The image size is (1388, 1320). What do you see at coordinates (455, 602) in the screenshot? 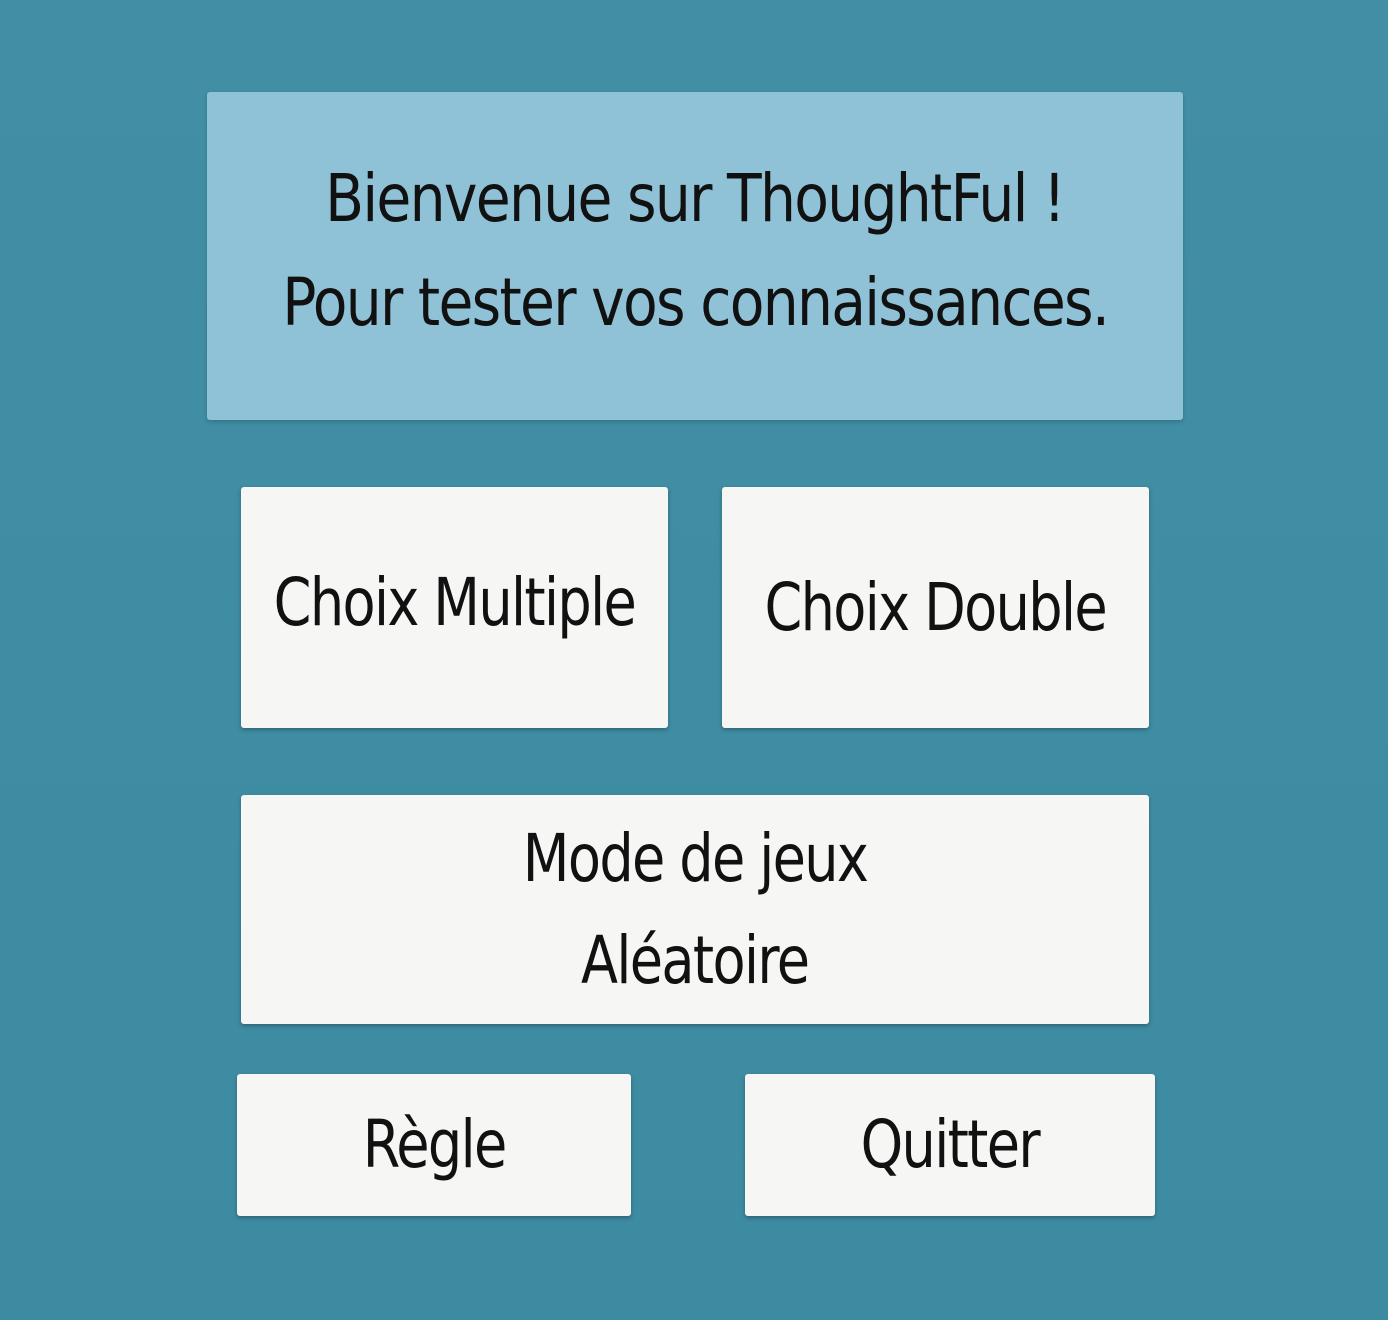
I see `choix-multiple-label: Choix Multiple` at bounding box center [455, 602].